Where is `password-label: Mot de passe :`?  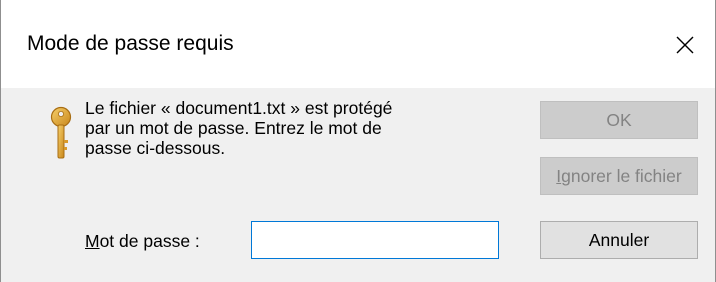 password-label: Mot de passe : is located at coordinates (142, 241).